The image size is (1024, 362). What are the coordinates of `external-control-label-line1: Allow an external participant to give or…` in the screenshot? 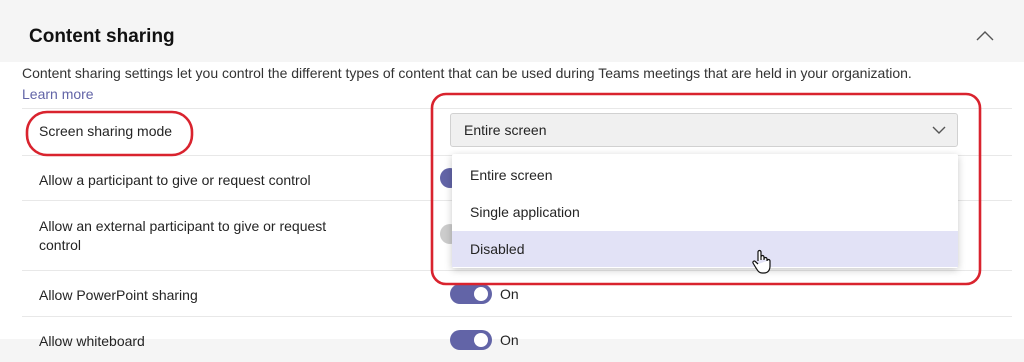 It's located at (183, 226).